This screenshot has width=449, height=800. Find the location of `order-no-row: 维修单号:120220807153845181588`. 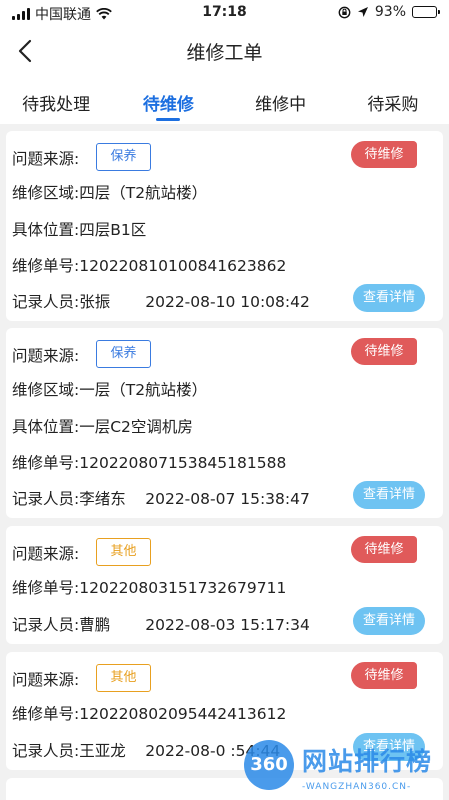

order-no-row: 维修单号:120220807153845181588 is located at coordinates (149, 462).